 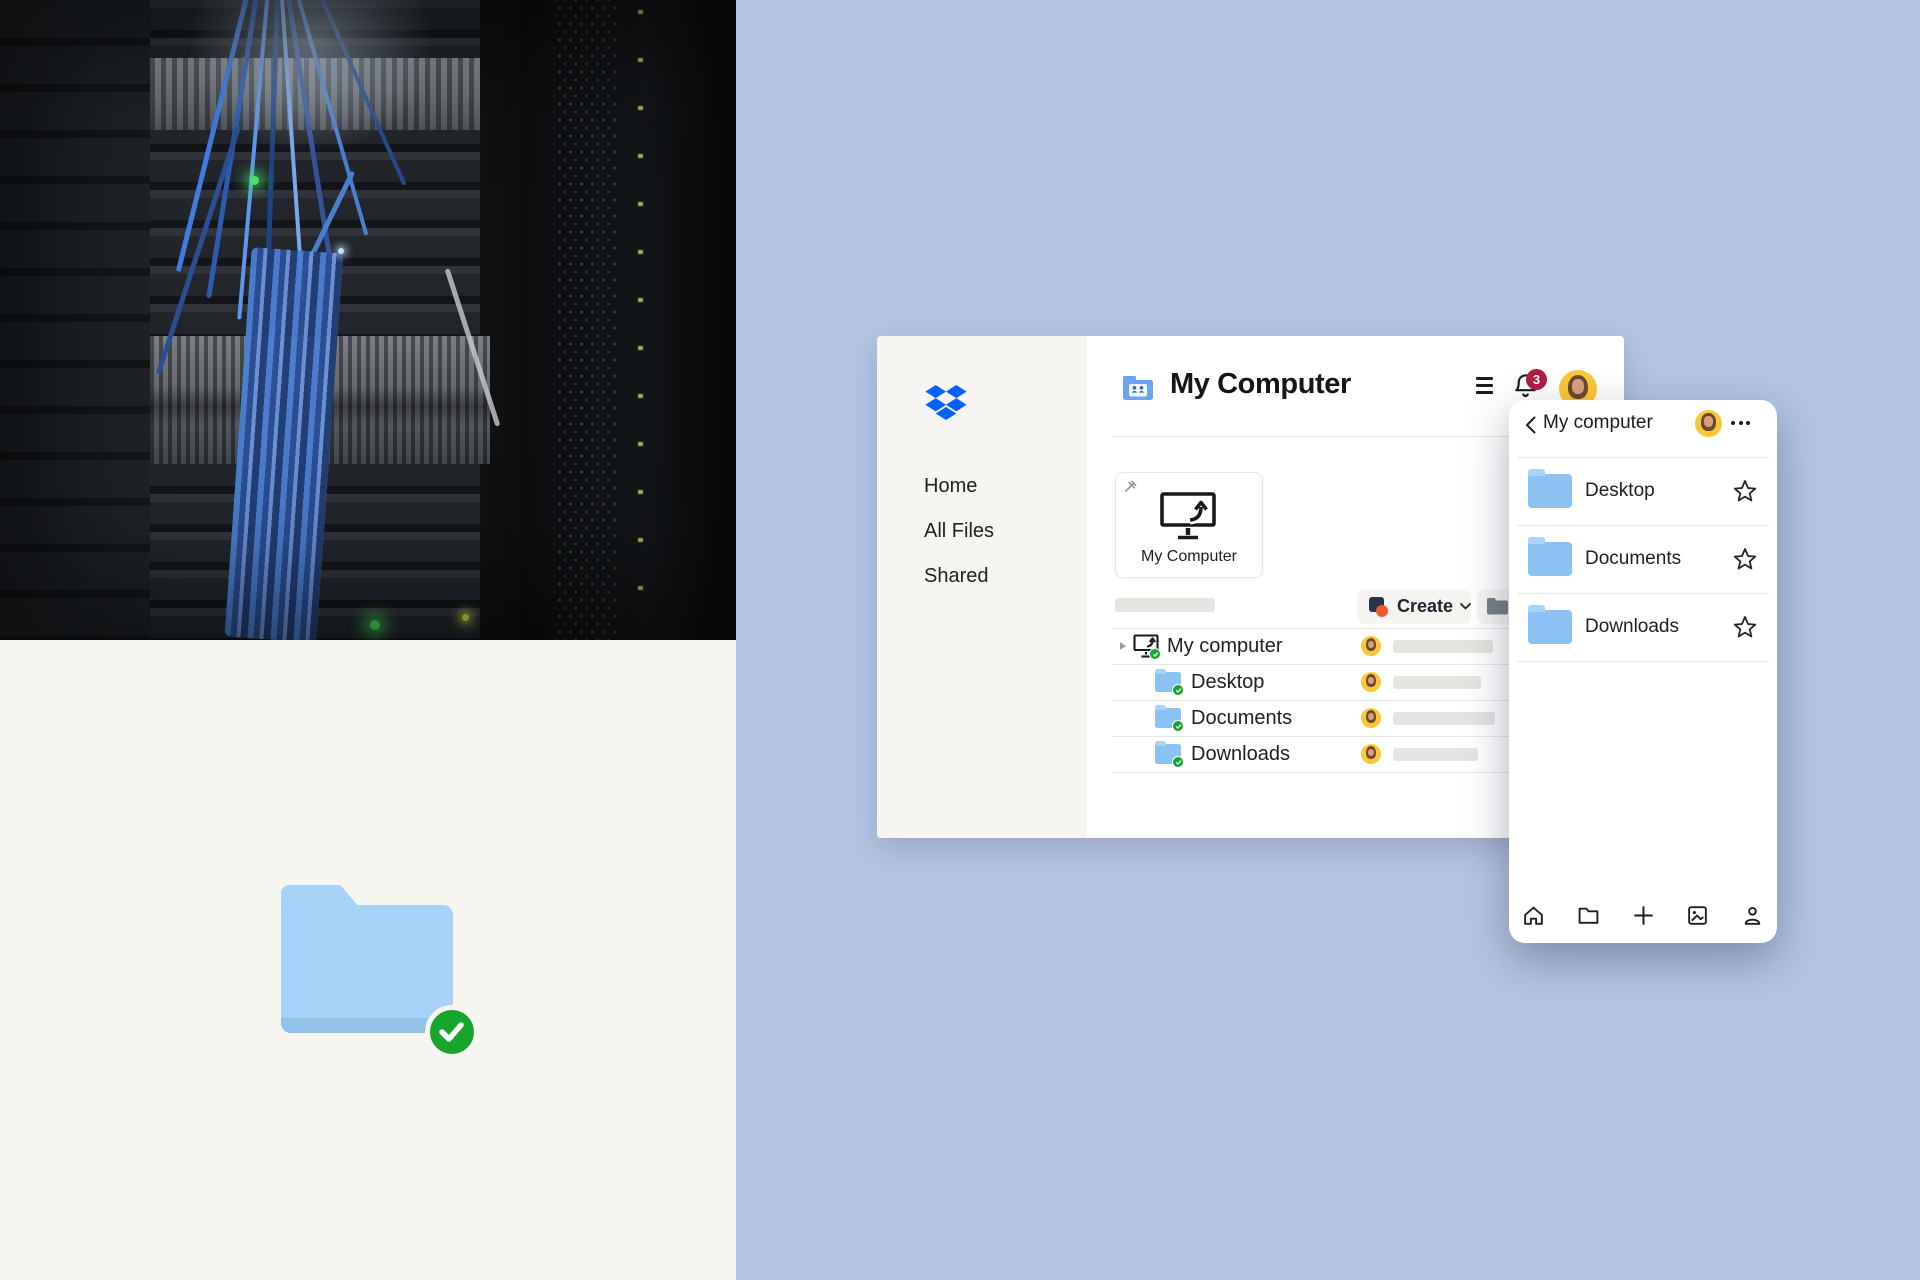 I want to click on dropbox-logo, so click(x=946, y=405).